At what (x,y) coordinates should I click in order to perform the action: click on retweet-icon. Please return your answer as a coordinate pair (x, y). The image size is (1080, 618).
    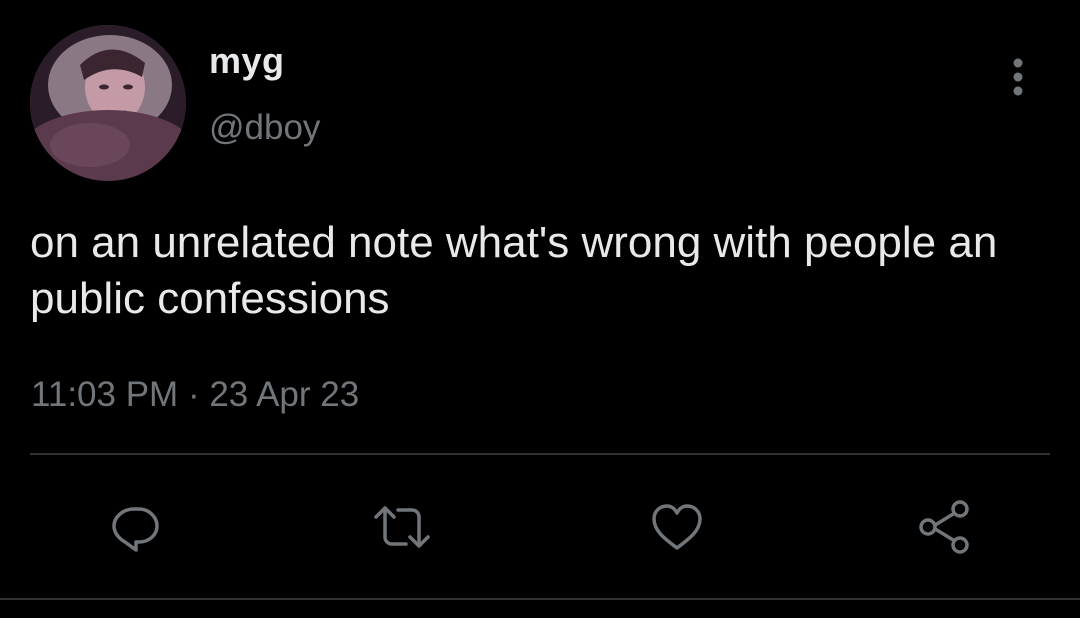
    Looking at the image, I should click on (402, 527).